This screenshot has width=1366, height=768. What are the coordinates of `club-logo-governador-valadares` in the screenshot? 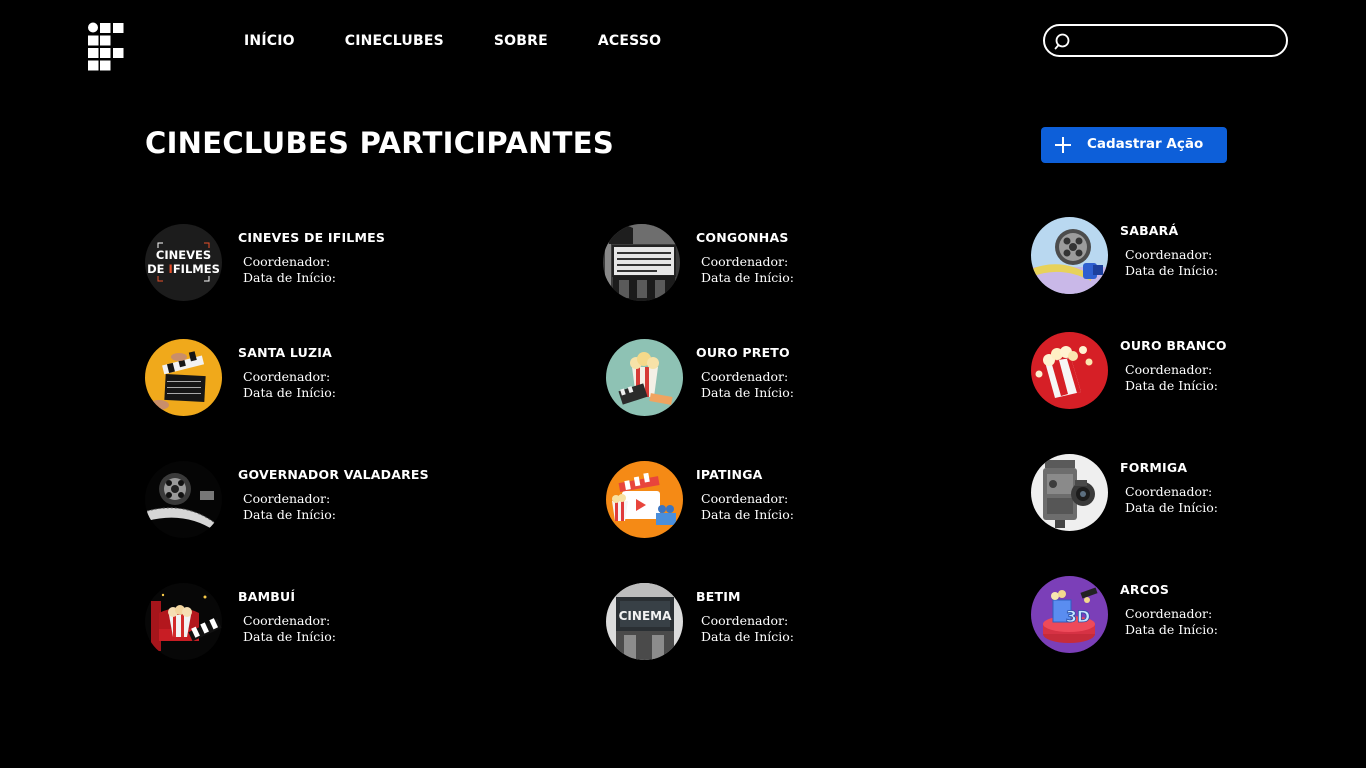 It's located at (183, 499).